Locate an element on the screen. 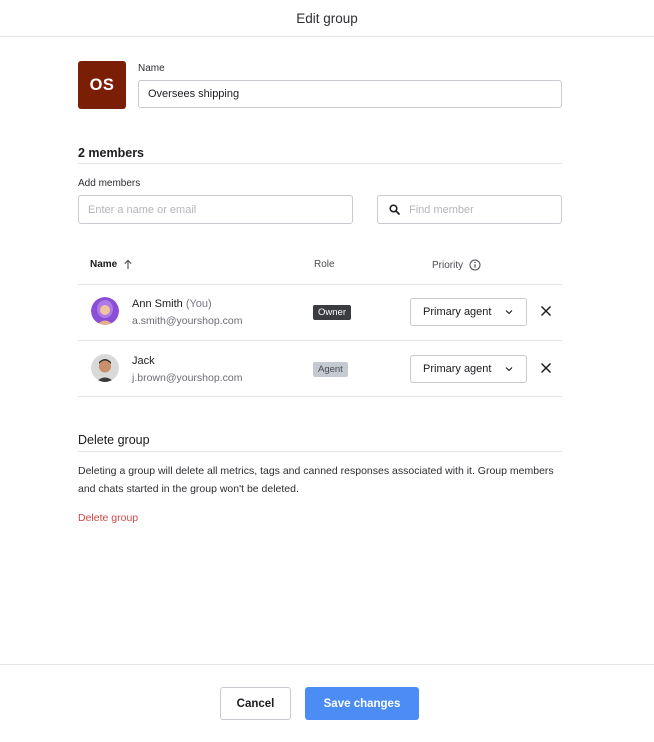  group-initials: OS is located at coordinates (102, 84).